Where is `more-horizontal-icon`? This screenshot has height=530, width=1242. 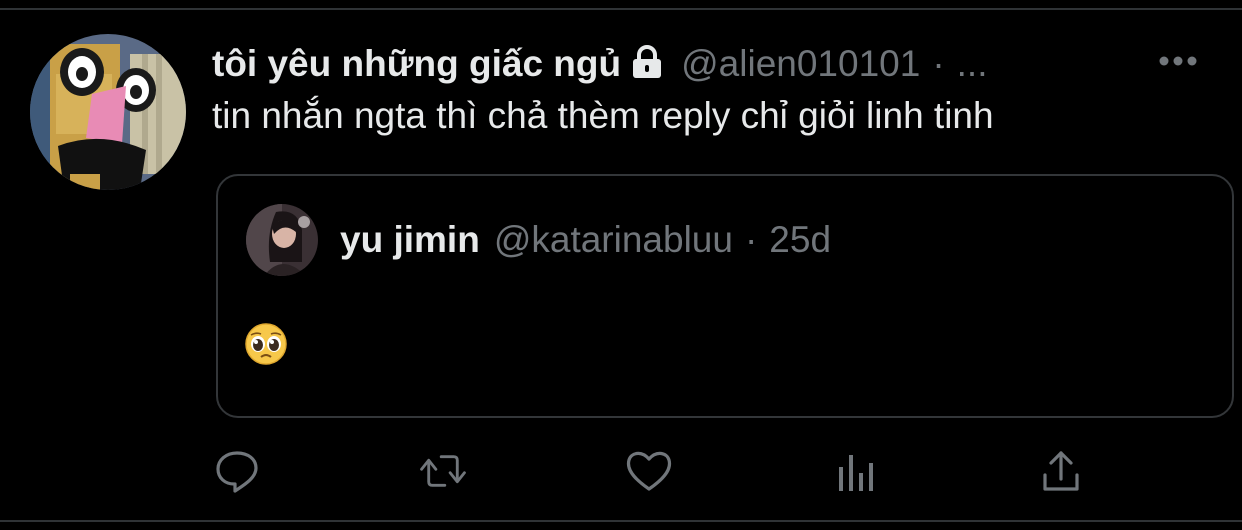
more-horizontal-icon is located at coordinates (1178, 61).